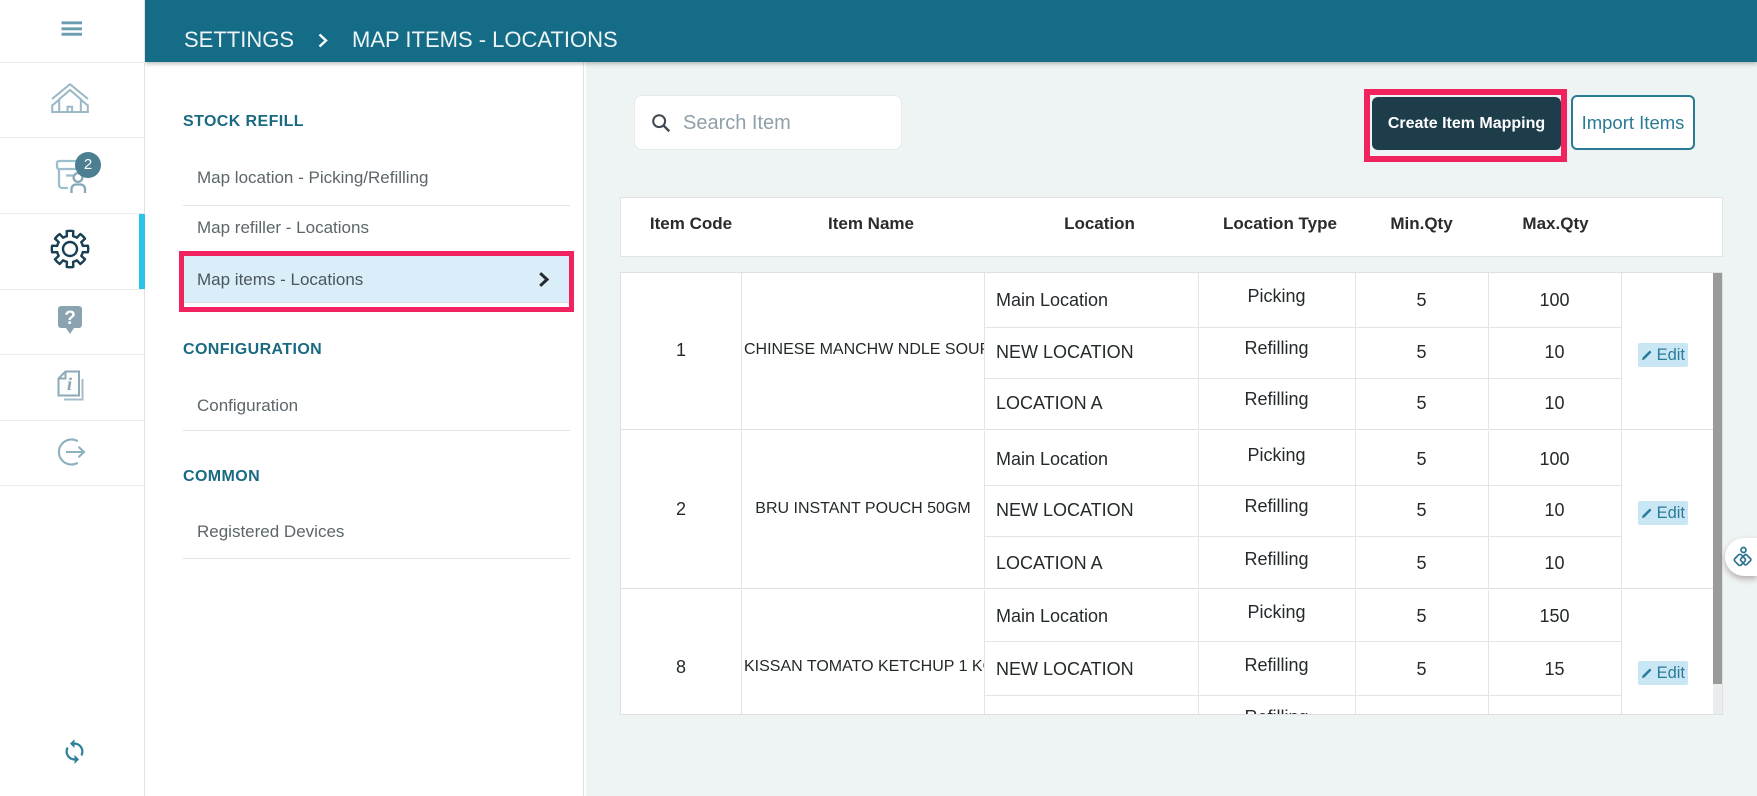 The image size is (1757, 796). Describe the element at coordinates (69, 384) in the screenshot. I see `svg-text: i` at that location.